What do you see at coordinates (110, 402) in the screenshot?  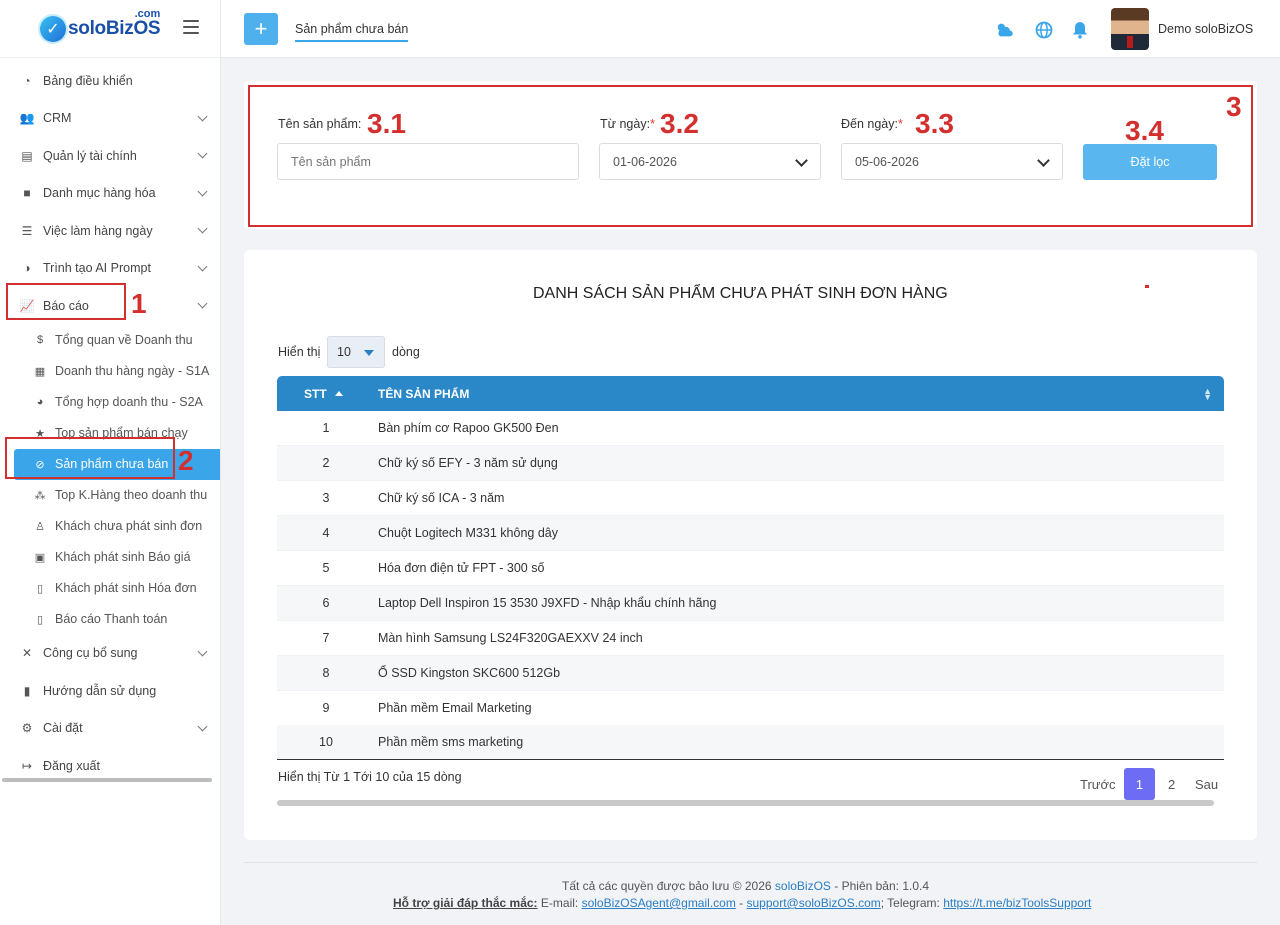 I see `sub-item-revenue-summary: ◕ Tổng hợp doanh thu - S2A` at bounding box center [110, 402].